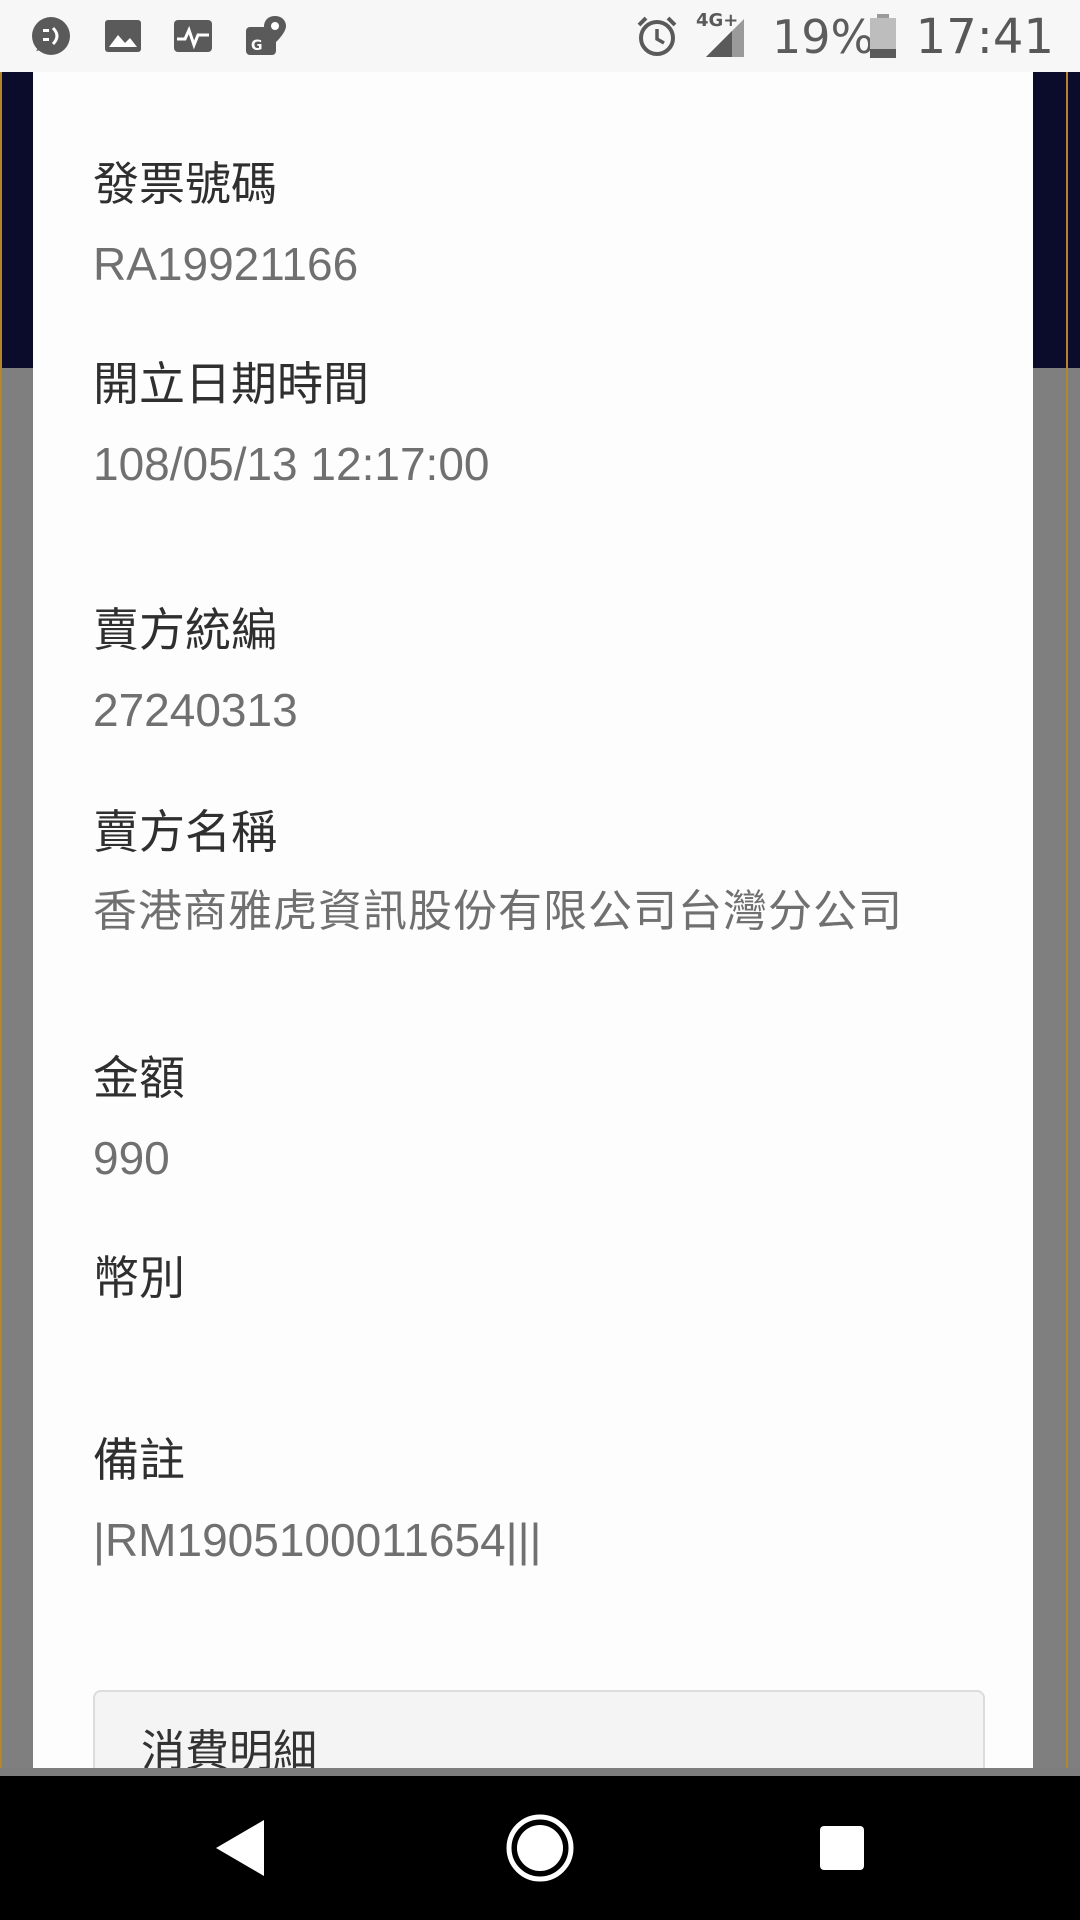 This screenshot has width=1080, height=1920. What do you see at coordinates (123, 36) in the screenshot?
I see `image-icon` at bounding box center [123, 36].